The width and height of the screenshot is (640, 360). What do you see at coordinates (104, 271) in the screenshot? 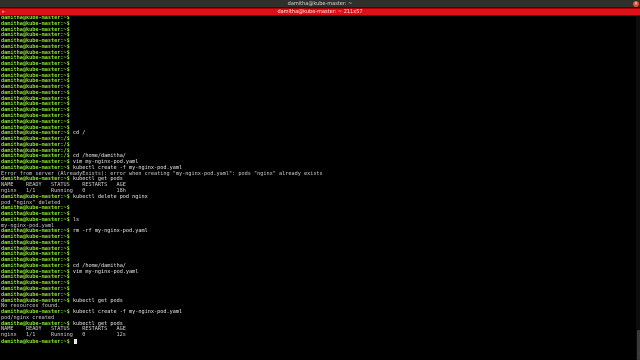
I see `shell-command: vim my-nginx-pod.yaml` at bounding box center [104, 271].